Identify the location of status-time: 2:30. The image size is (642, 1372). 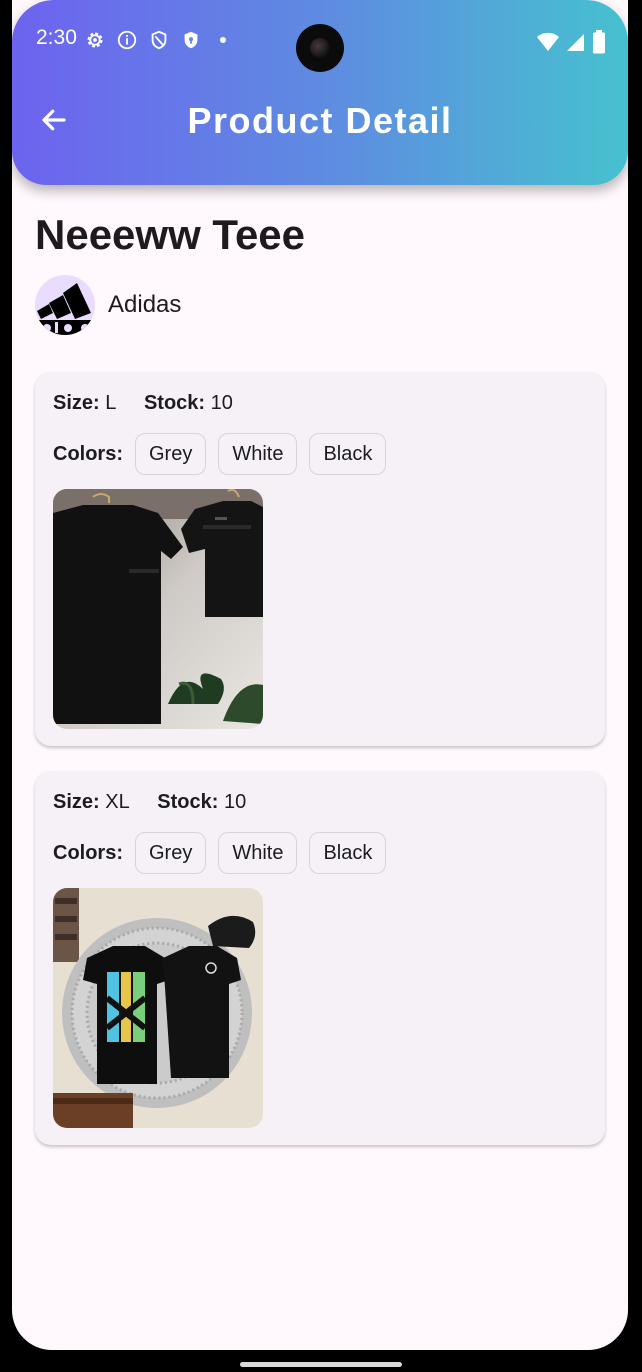
(56, 37).